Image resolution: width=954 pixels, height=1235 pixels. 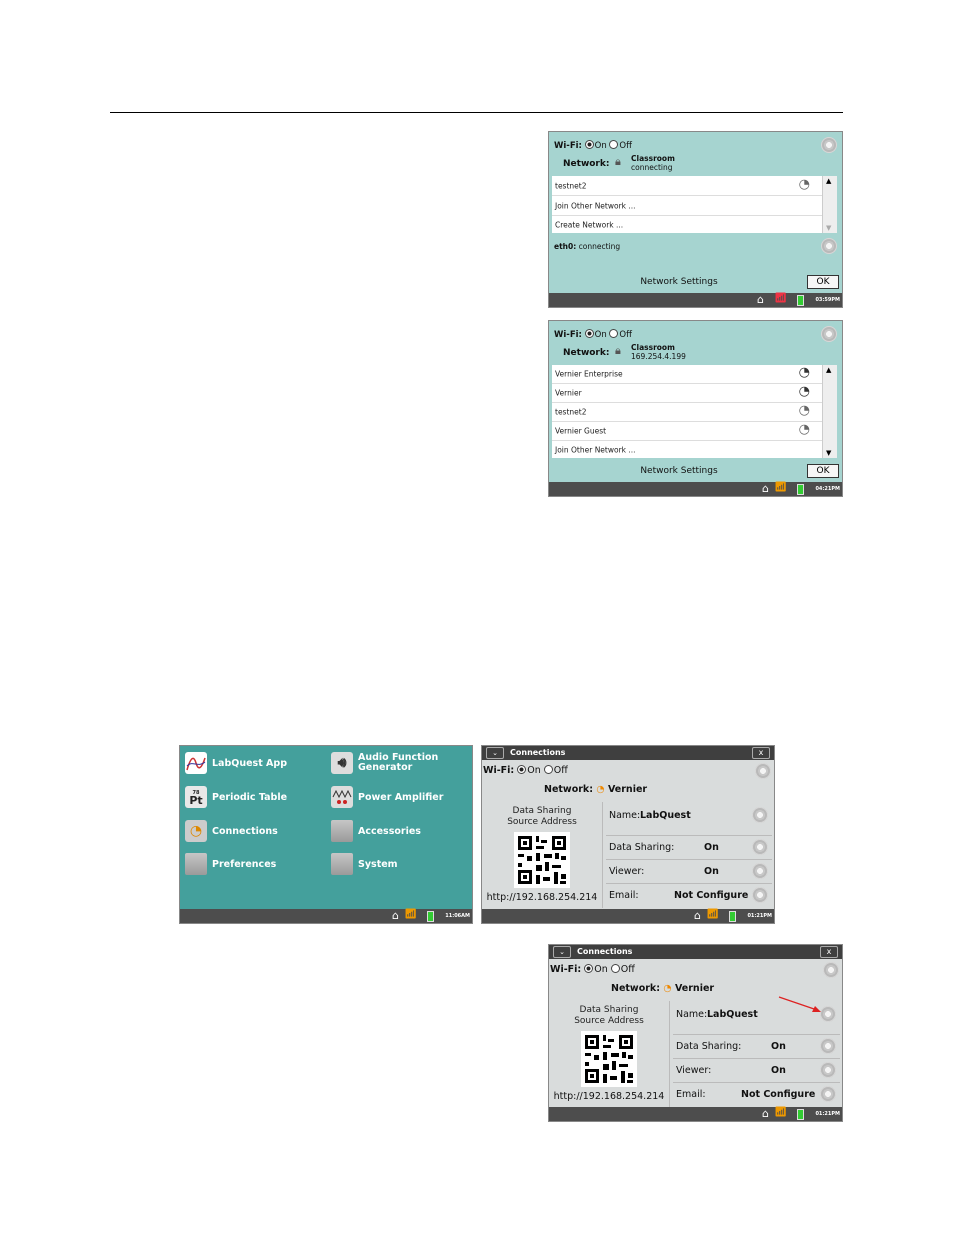 I want to click on waveform-icon, so click(x=342, y=797).